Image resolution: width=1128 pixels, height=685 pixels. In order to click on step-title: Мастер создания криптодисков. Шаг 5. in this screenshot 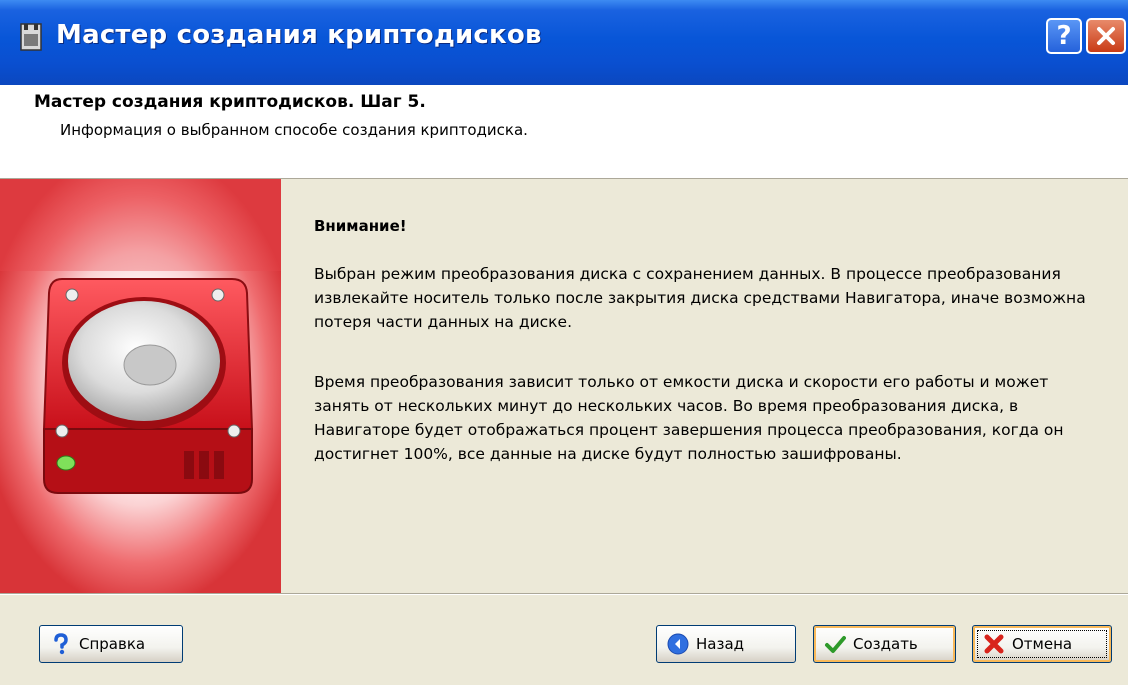, I will do `click(230, 102)`.